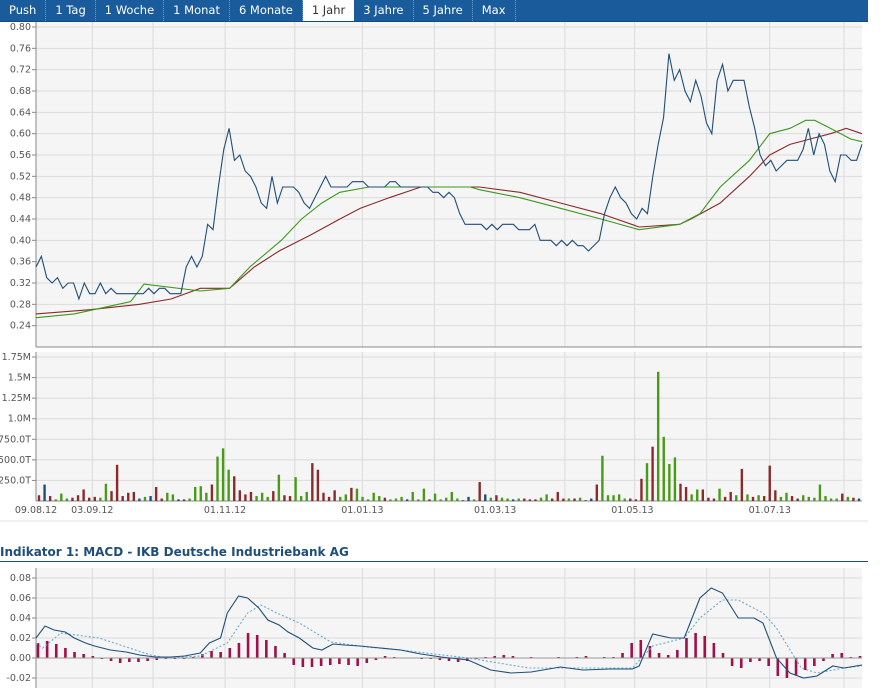 The width and height of the screenshot is (886, 688). Describe the element at coordinates (19, 419) in the screenshot. I see `volume-axis-tick-label: 1.0M` at that location.